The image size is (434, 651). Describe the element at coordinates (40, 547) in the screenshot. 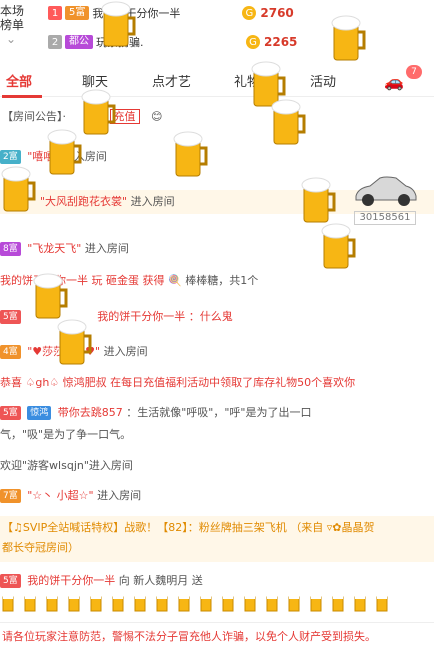

I see `svip-broadcast-2: 都长夺冠房间）` at that location.